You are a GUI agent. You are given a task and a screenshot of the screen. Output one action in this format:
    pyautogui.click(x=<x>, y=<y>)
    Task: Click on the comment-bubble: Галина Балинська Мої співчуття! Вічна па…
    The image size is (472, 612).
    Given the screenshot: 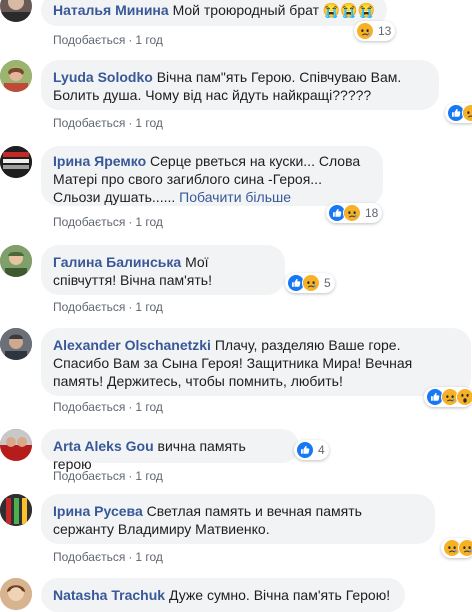 What is the action you would take?
    pyautogui.click(x=163, y=270)
    